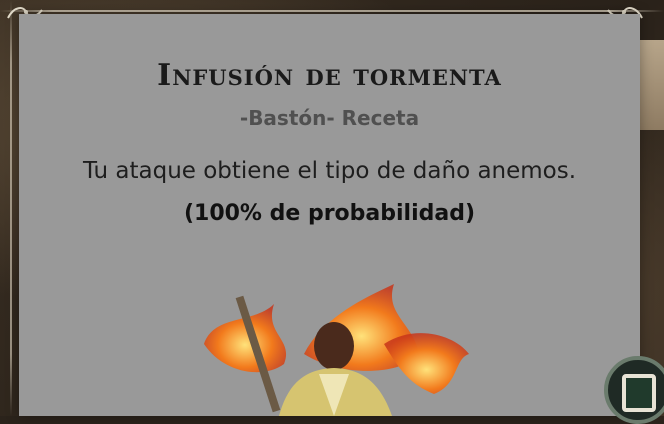 The height and width of the screenshot is (424, 664). What do you see at coordinates (332, 11) in the screenshot?
I see `top-frame-border` at bounding box center [332, 11].